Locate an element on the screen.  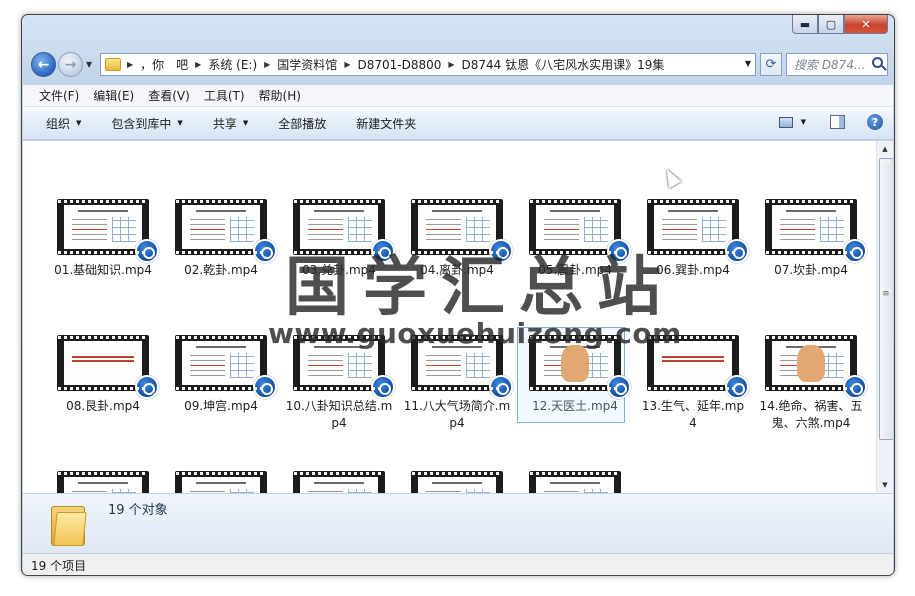
recent-pages-dropdown: ▼ is located at coordinates (89, 64).